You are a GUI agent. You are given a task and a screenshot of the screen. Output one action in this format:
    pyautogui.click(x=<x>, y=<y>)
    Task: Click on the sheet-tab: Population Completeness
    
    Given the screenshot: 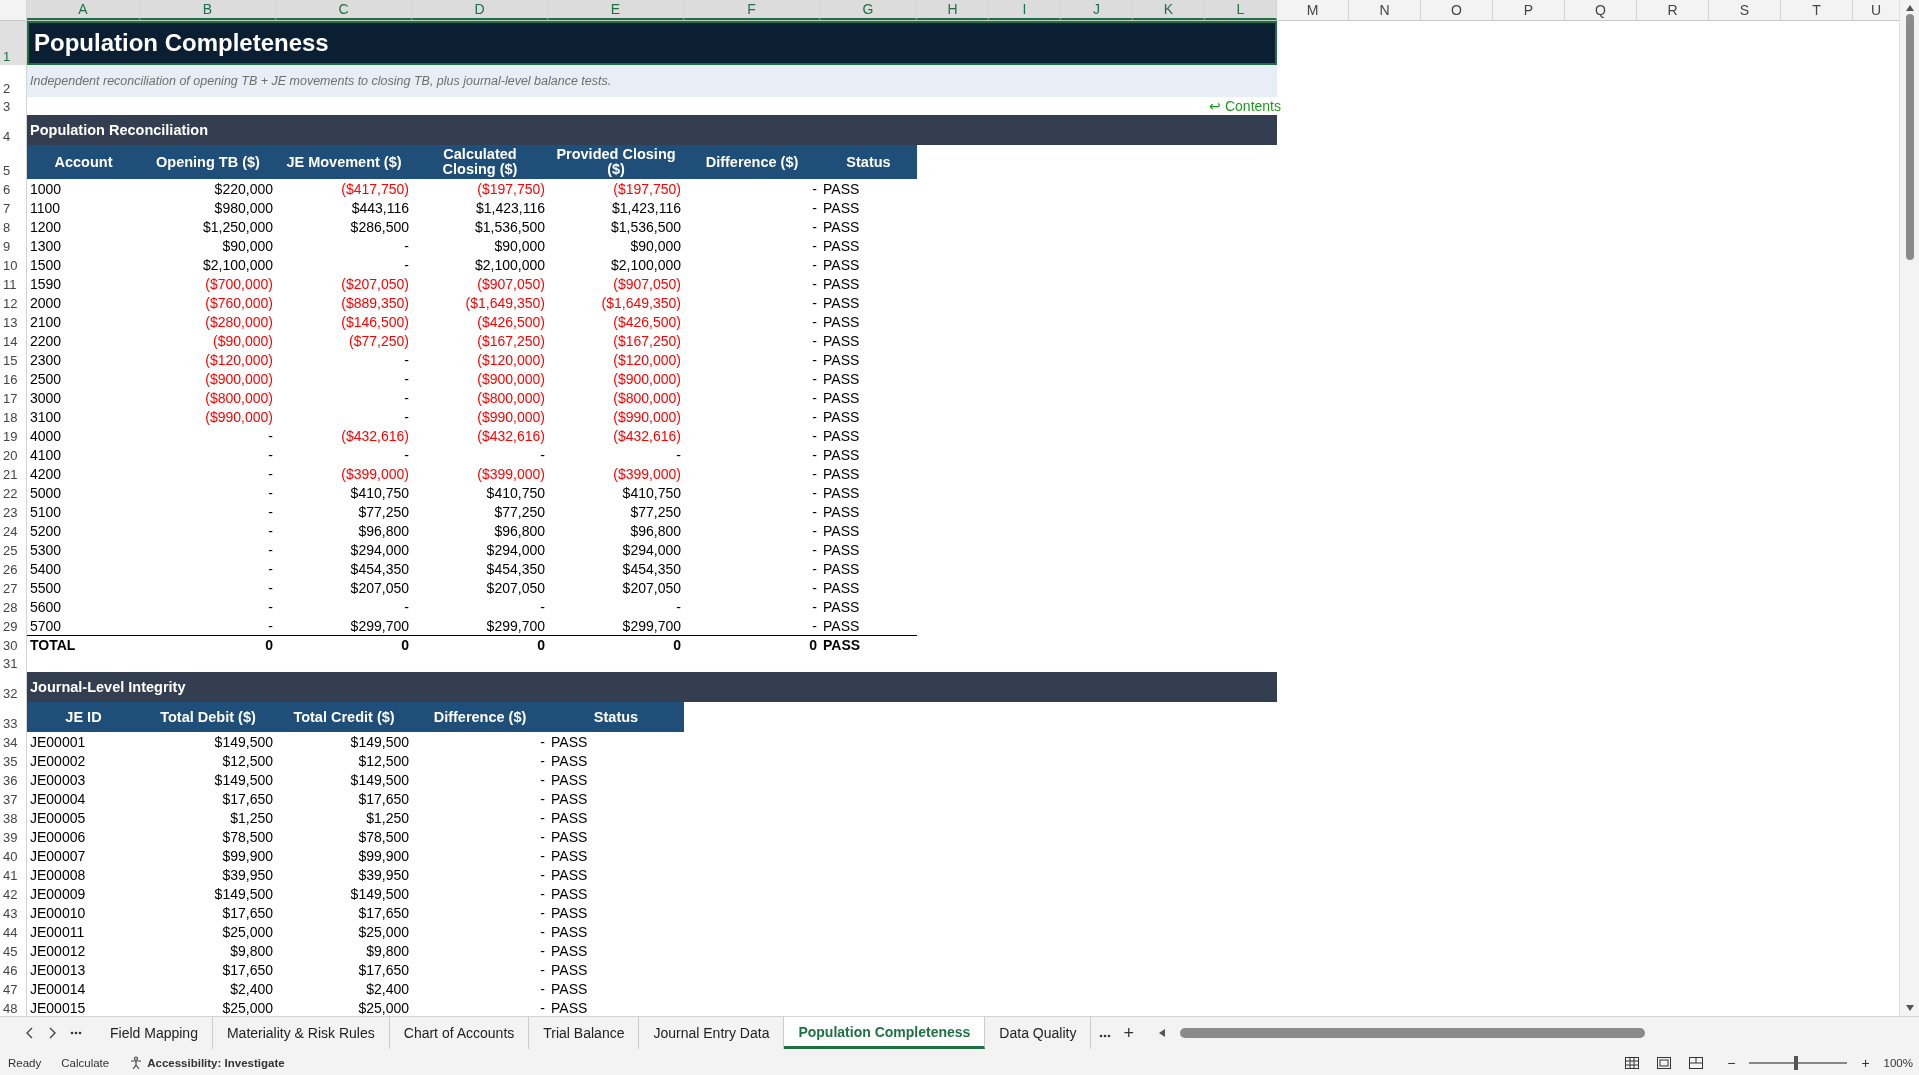 What is the action you would take?
    pyautogui.click(x=885, y=1033)
    